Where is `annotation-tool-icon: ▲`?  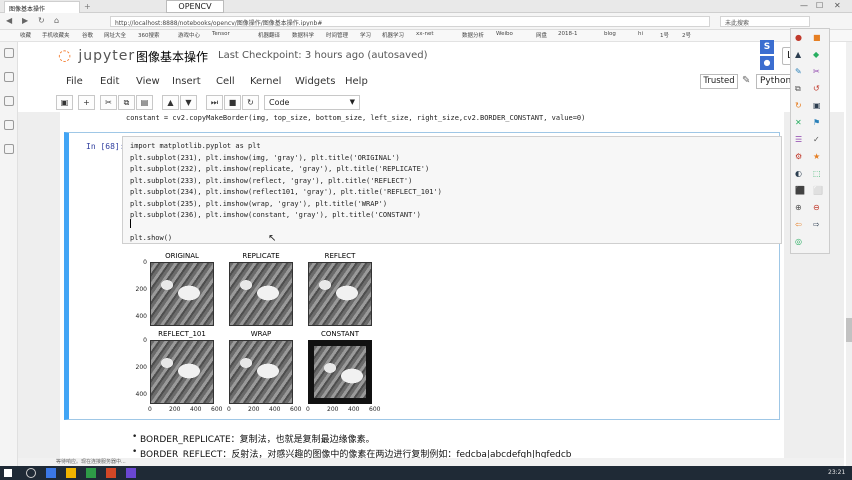 annotation-tool-icon: ▲ is located at coordinates (798, 54).